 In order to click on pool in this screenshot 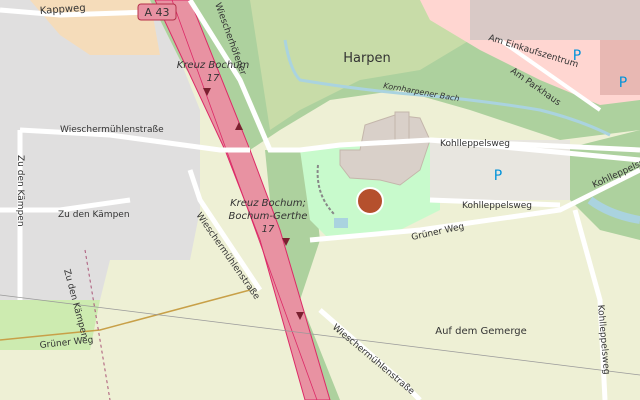, I will do `click(341, 223)`.